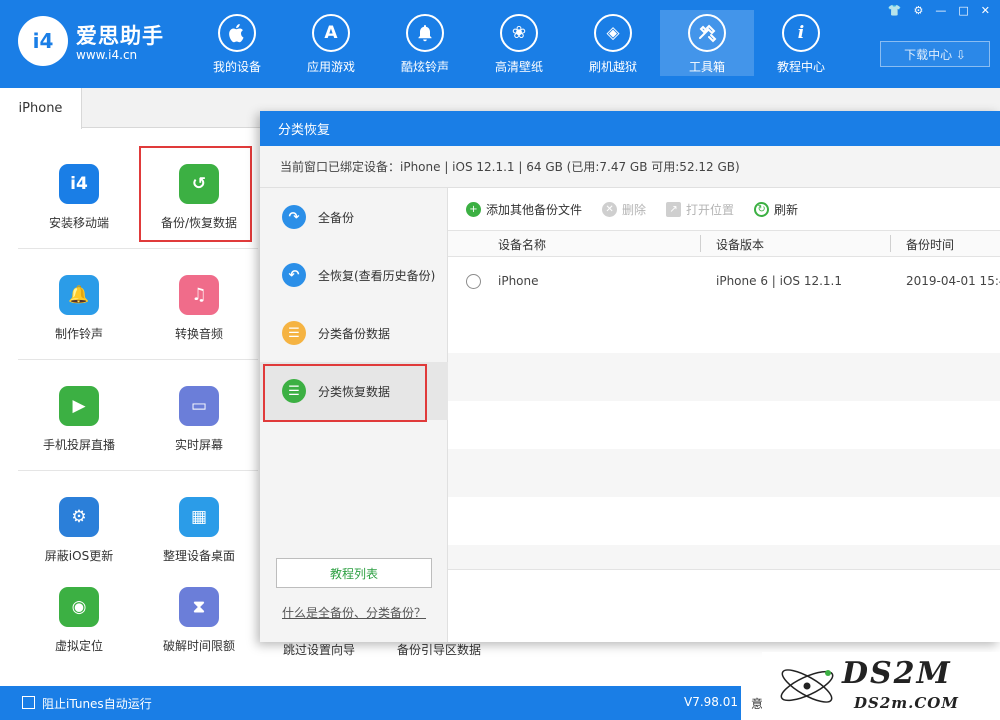 The width and height of the screenshot is (1000, 720). I want to click on tool-label: 手机投屏直播, so click(78, 445).